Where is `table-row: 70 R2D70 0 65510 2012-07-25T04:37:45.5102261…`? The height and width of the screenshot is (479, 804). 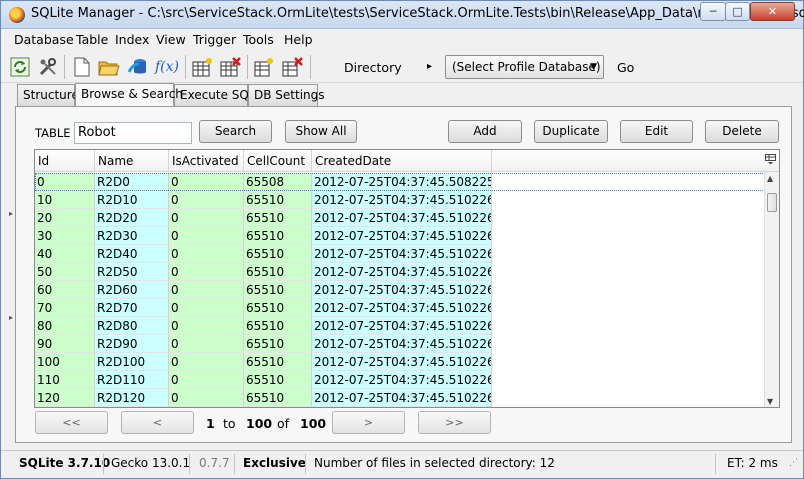
table-row: 70 R2D70 0 65510 2012-07-25T04:37:45.5102261… is located at coordinates (400, 308).